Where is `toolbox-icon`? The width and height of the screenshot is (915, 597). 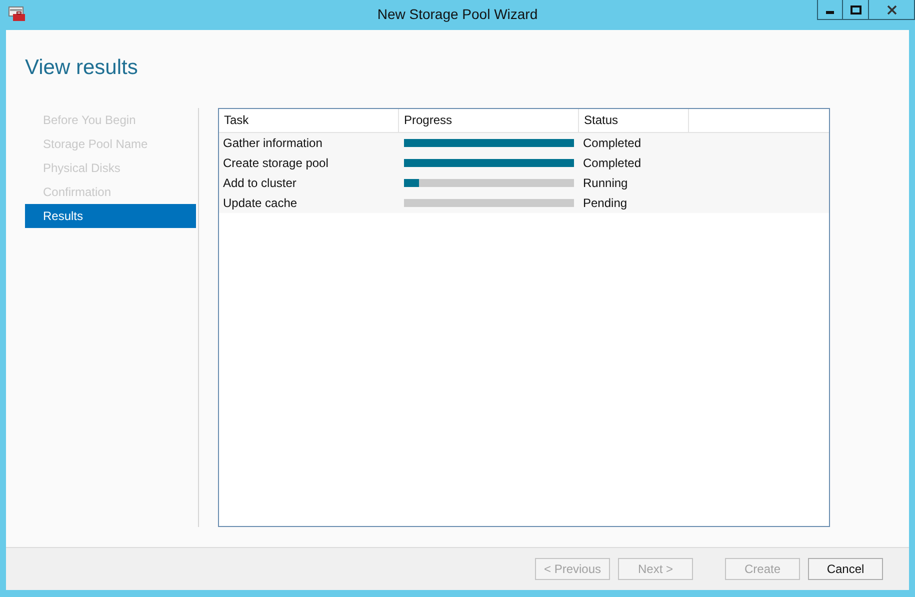
toolbox-icon is located at coordinates (17, 14).